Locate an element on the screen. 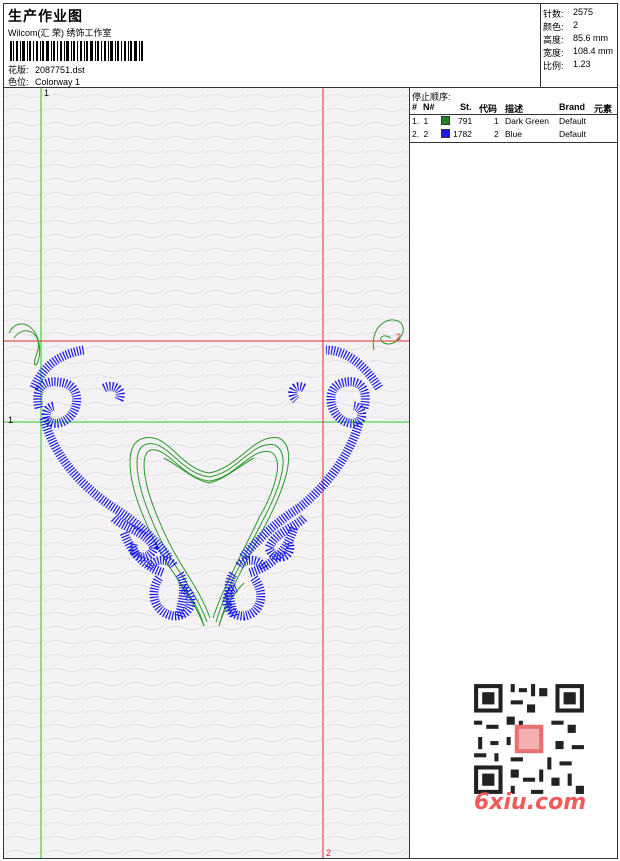  table-row: 1. 1 is located at coordinates (420, 121).